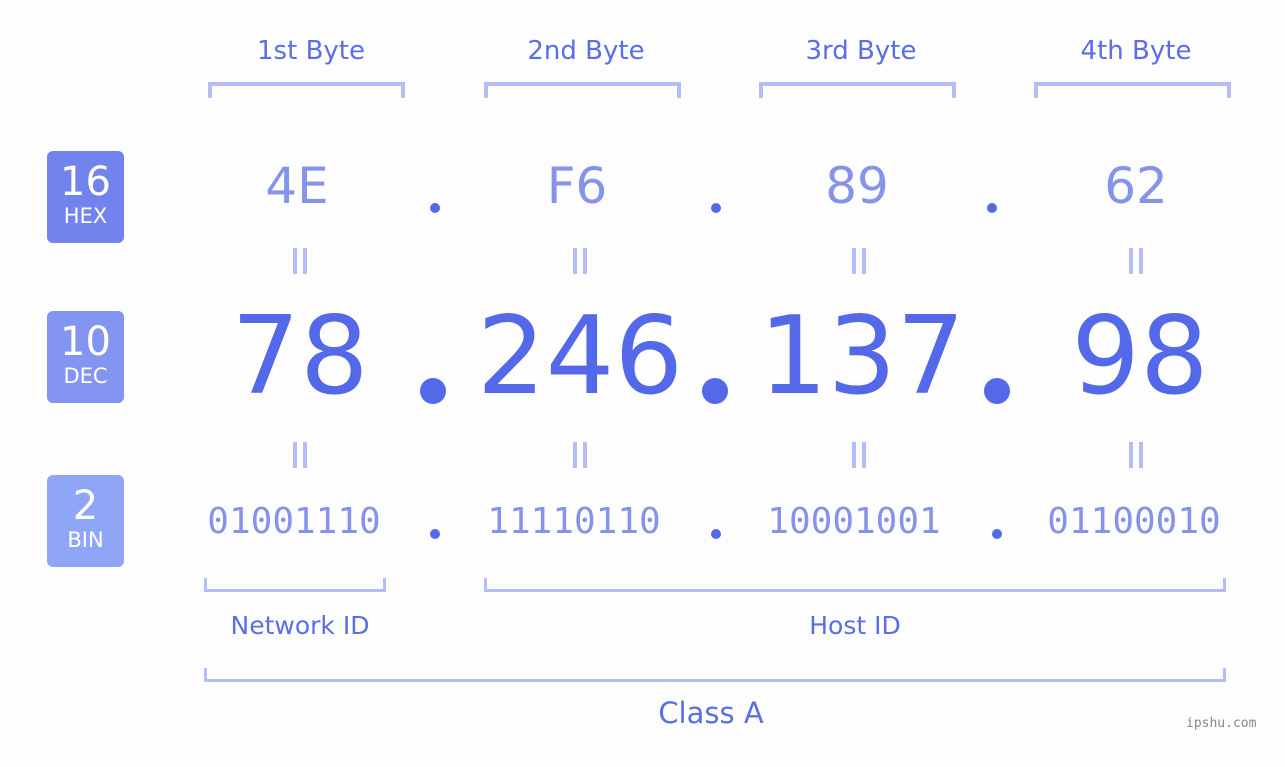  Describe the element at coordinates (1140, 356) in the screenshot. I see `dec-octet-4: 98` at that location.